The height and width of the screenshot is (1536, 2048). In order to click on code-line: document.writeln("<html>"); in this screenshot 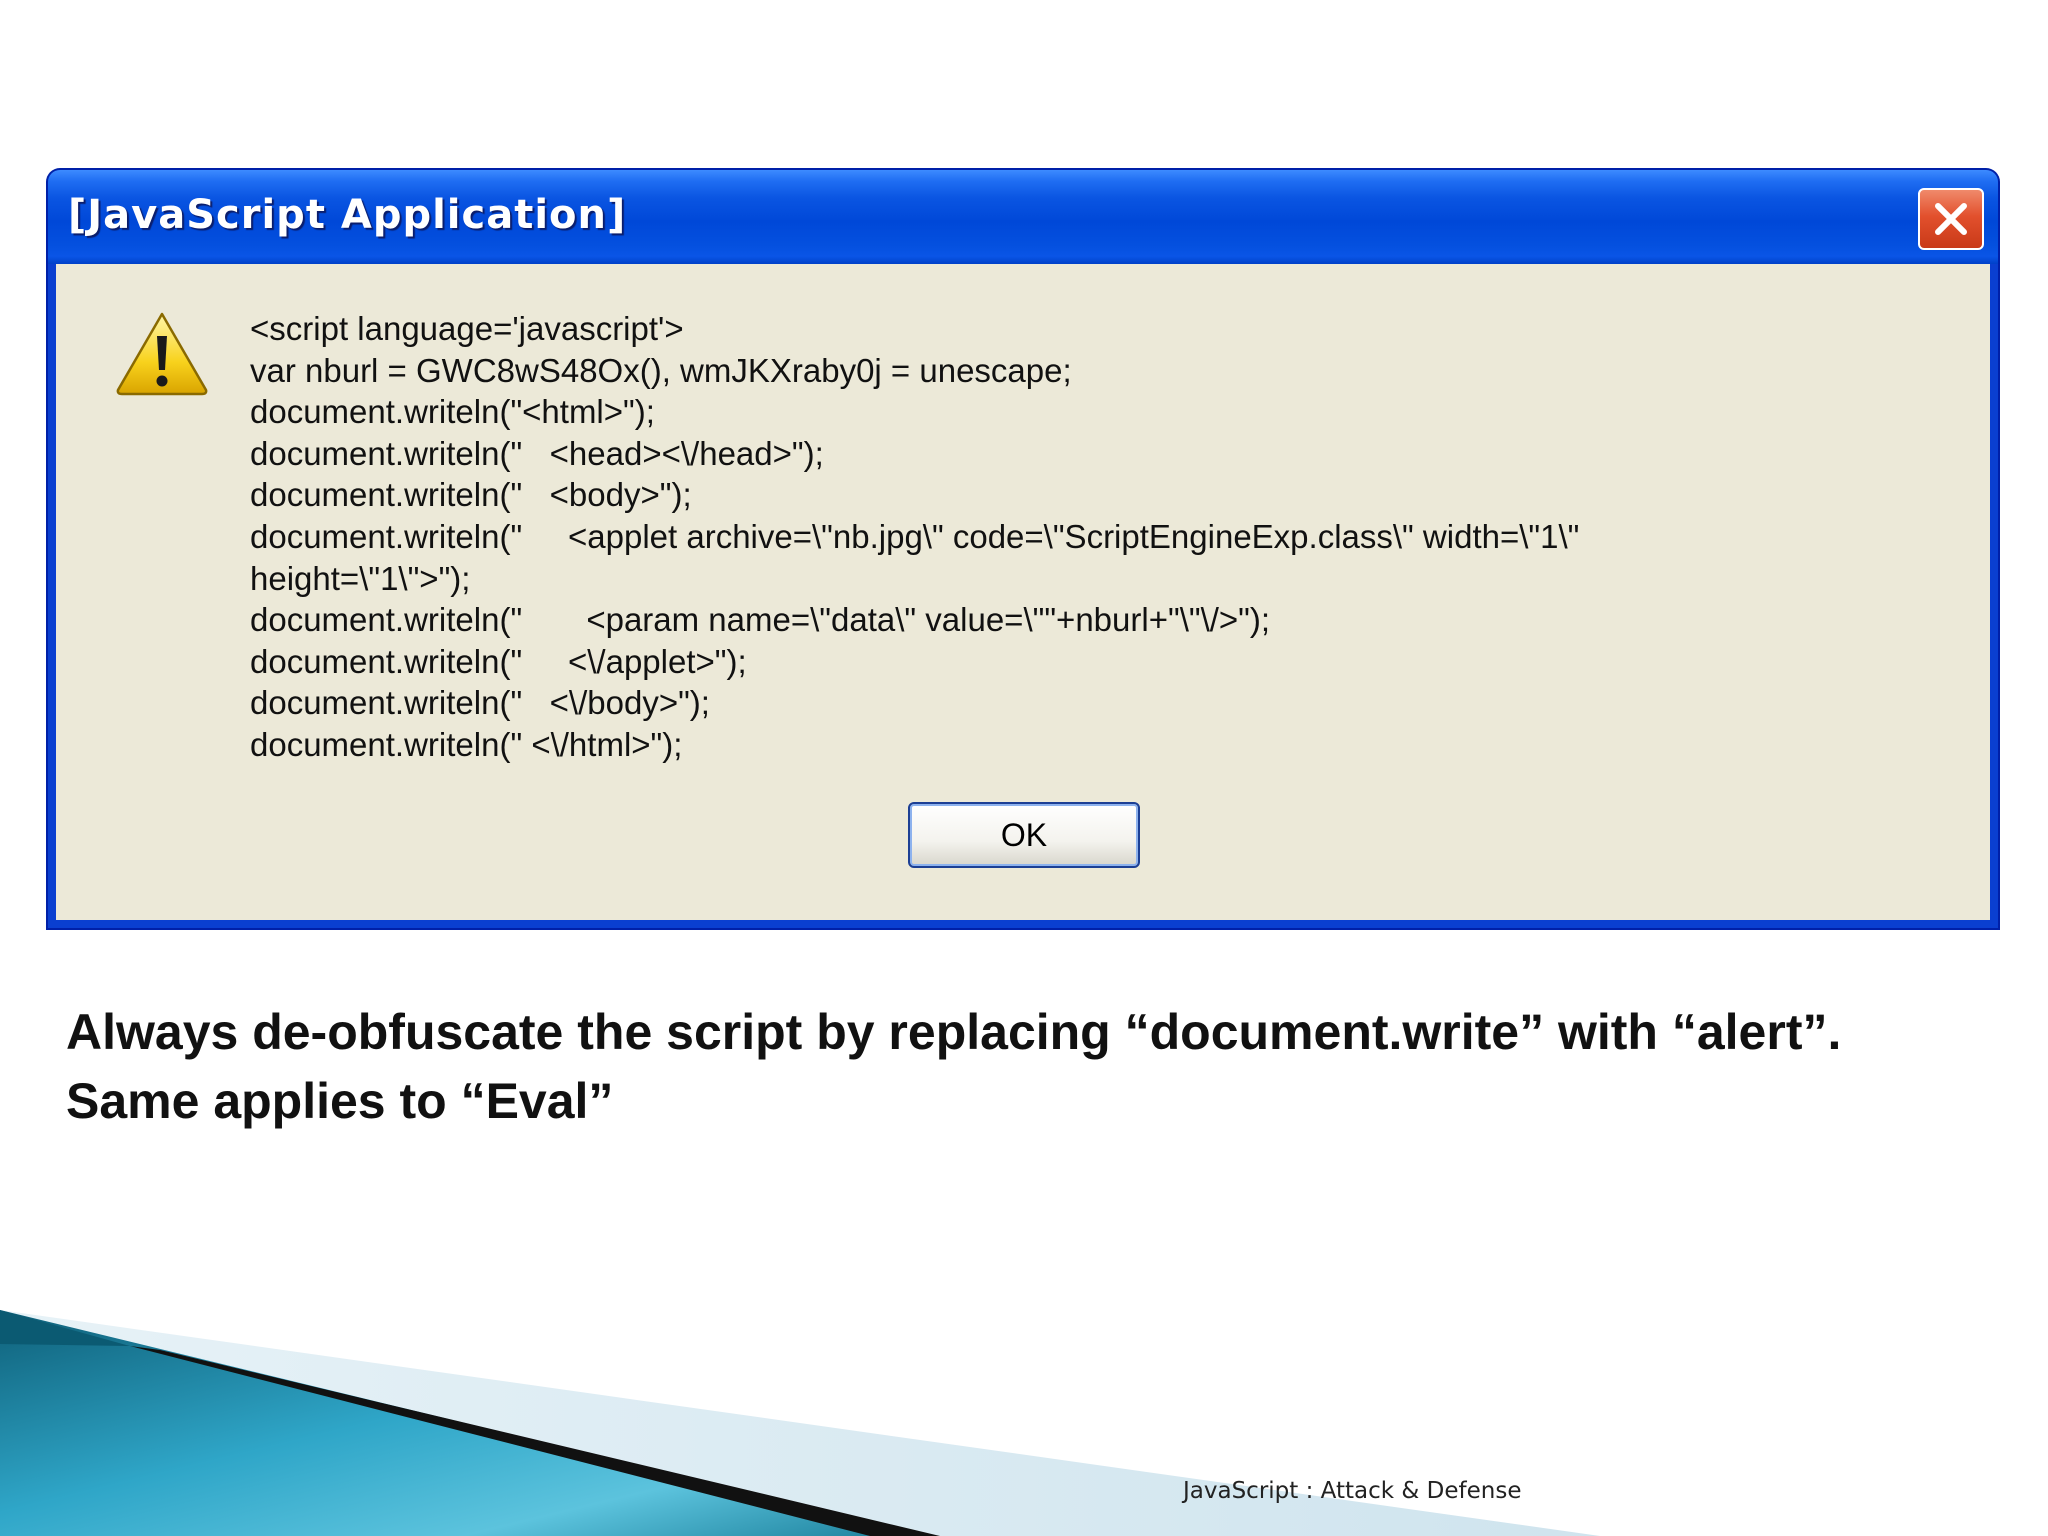, I will do `click(452, 412)`.